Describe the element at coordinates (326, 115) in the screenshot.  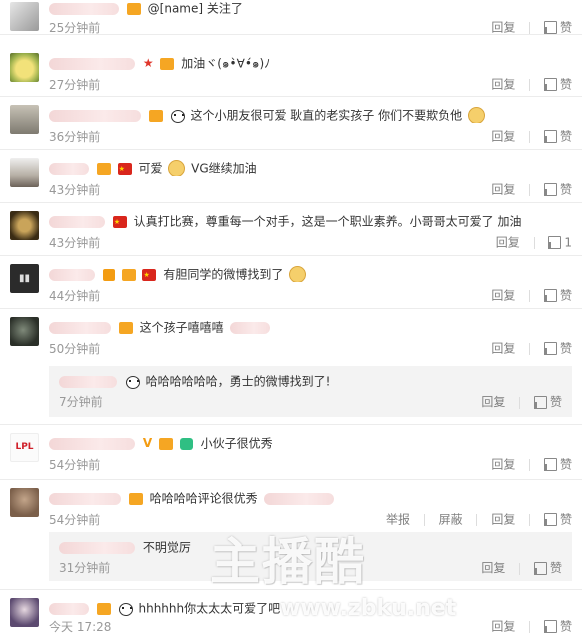
I see `comment-text: 这个小朋友很可爱 耿直的老实孩子 你们不要欺负他` at that location.